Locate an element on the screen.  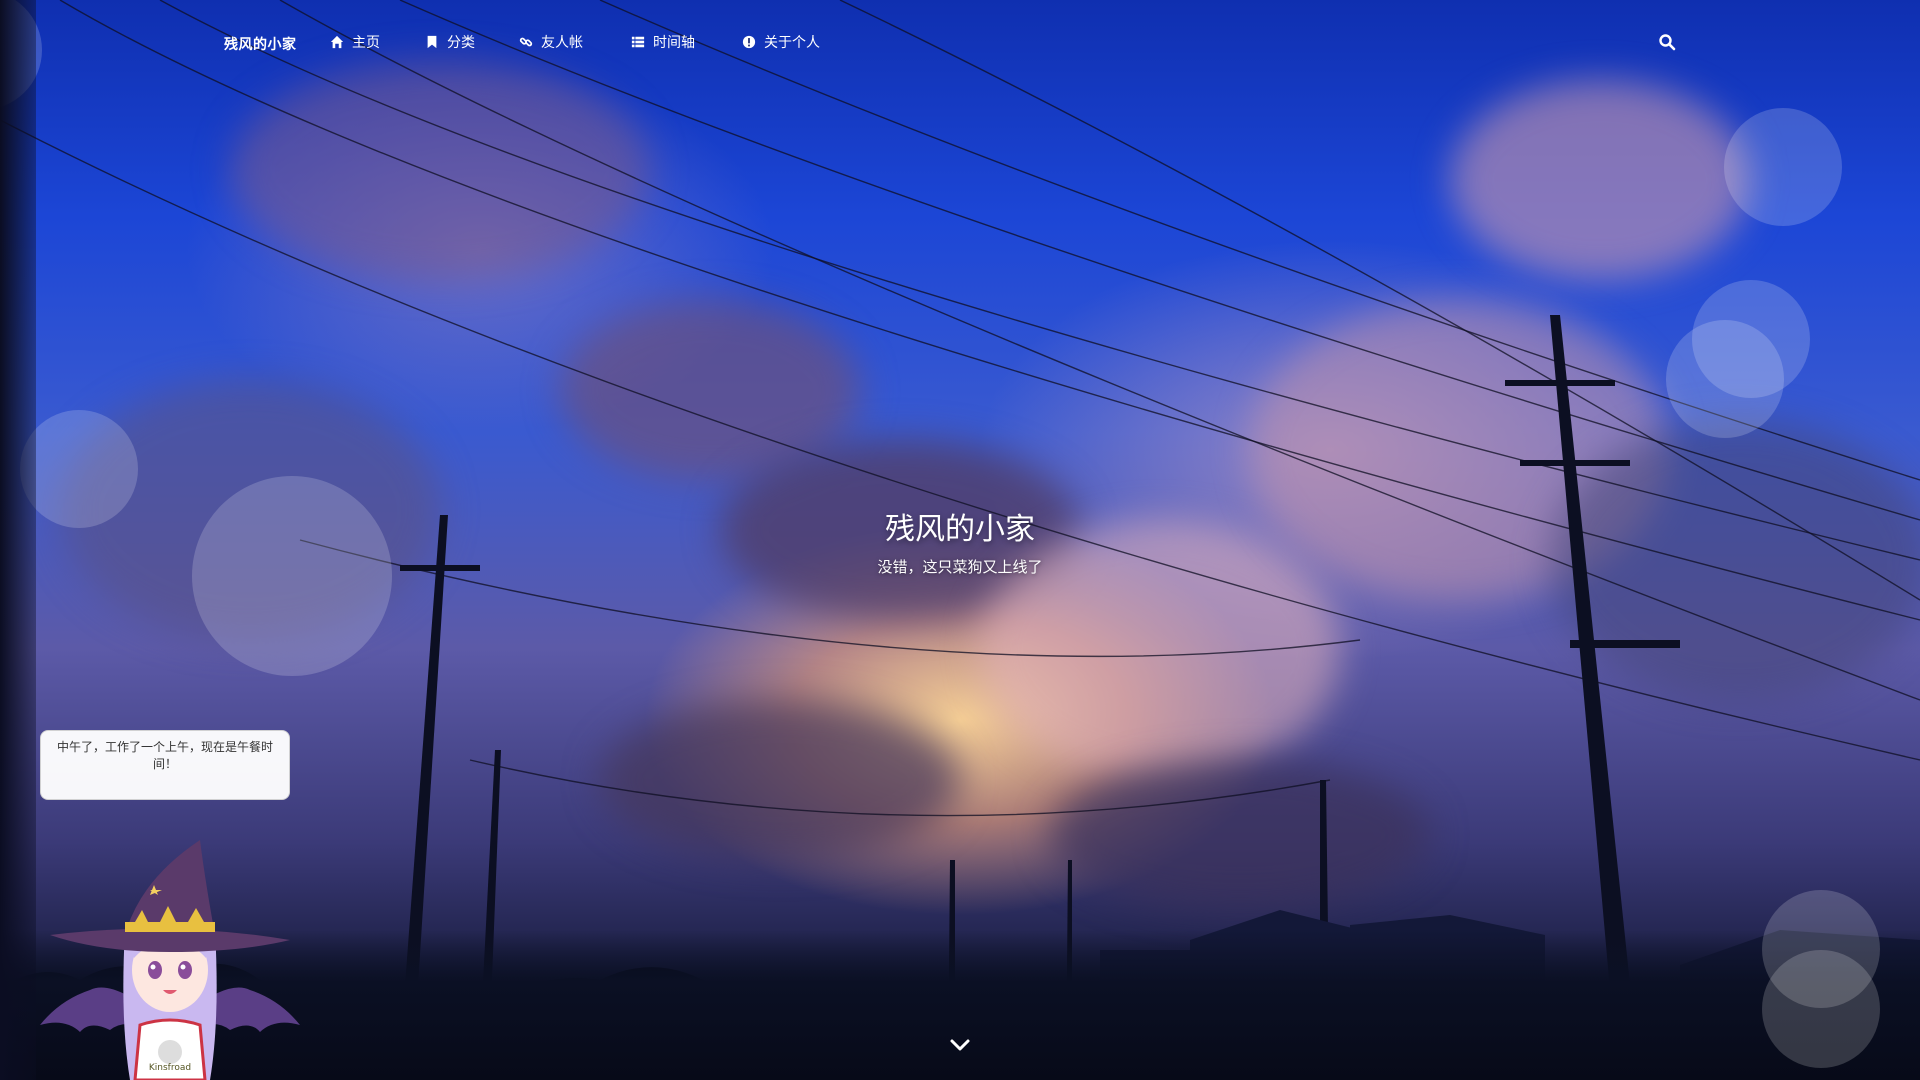
nav-item-timeline: 时间轴 is located at coordinates (663, 42).